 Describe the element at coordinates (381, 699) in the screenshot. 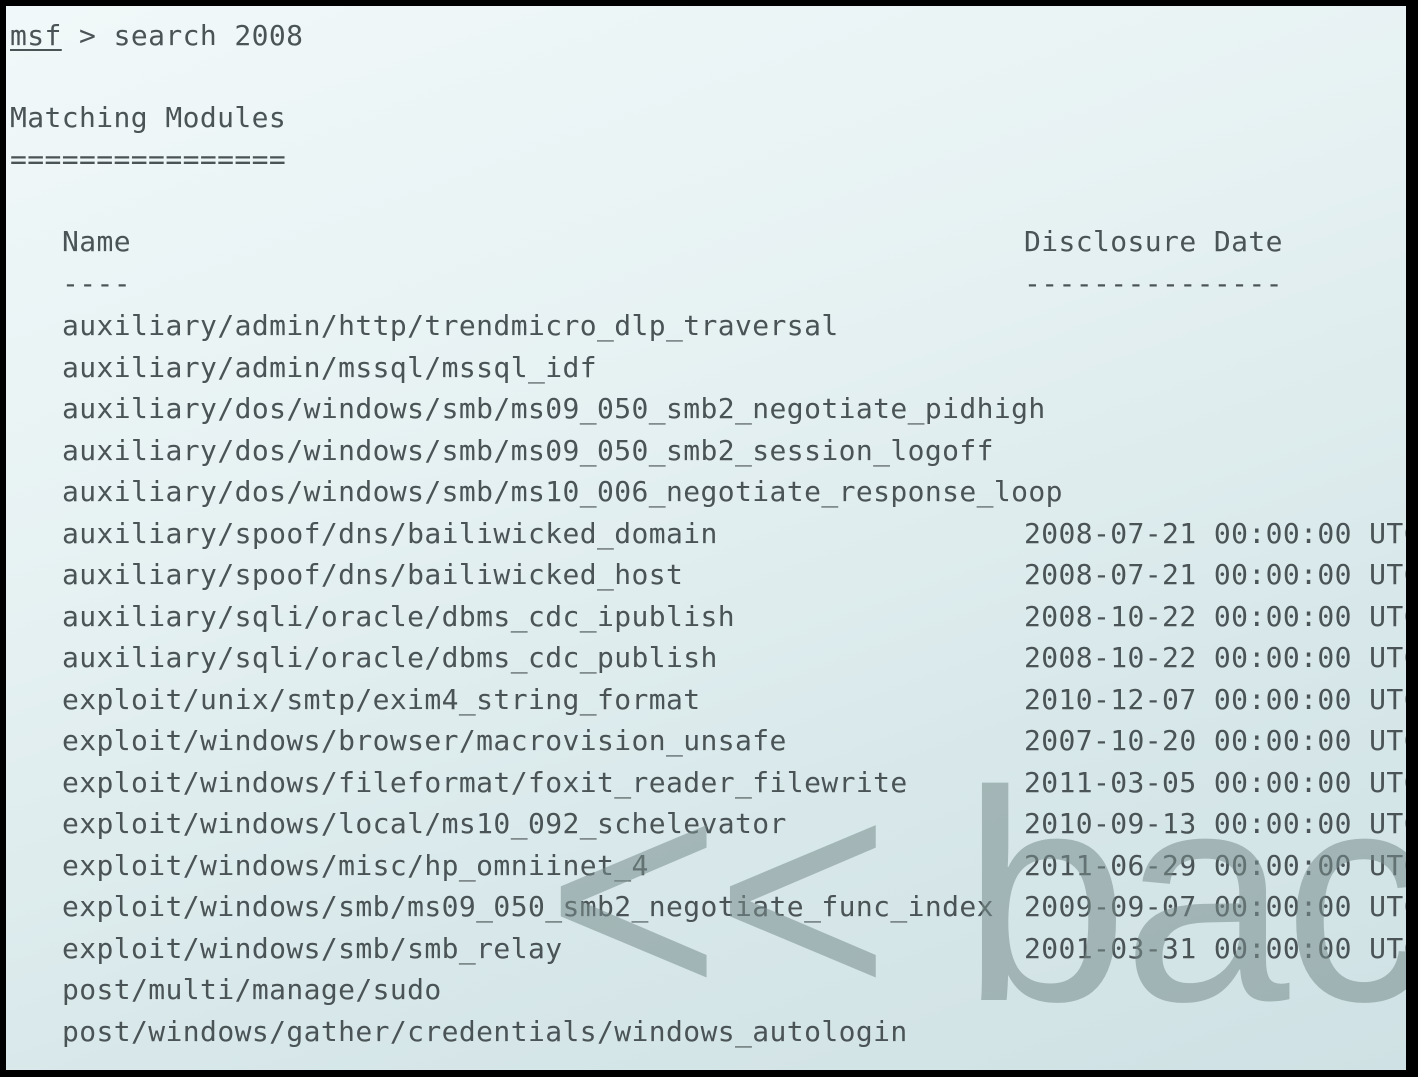

I see `module-name: exploit/unix/smtp/exim4_string_format` at that location.